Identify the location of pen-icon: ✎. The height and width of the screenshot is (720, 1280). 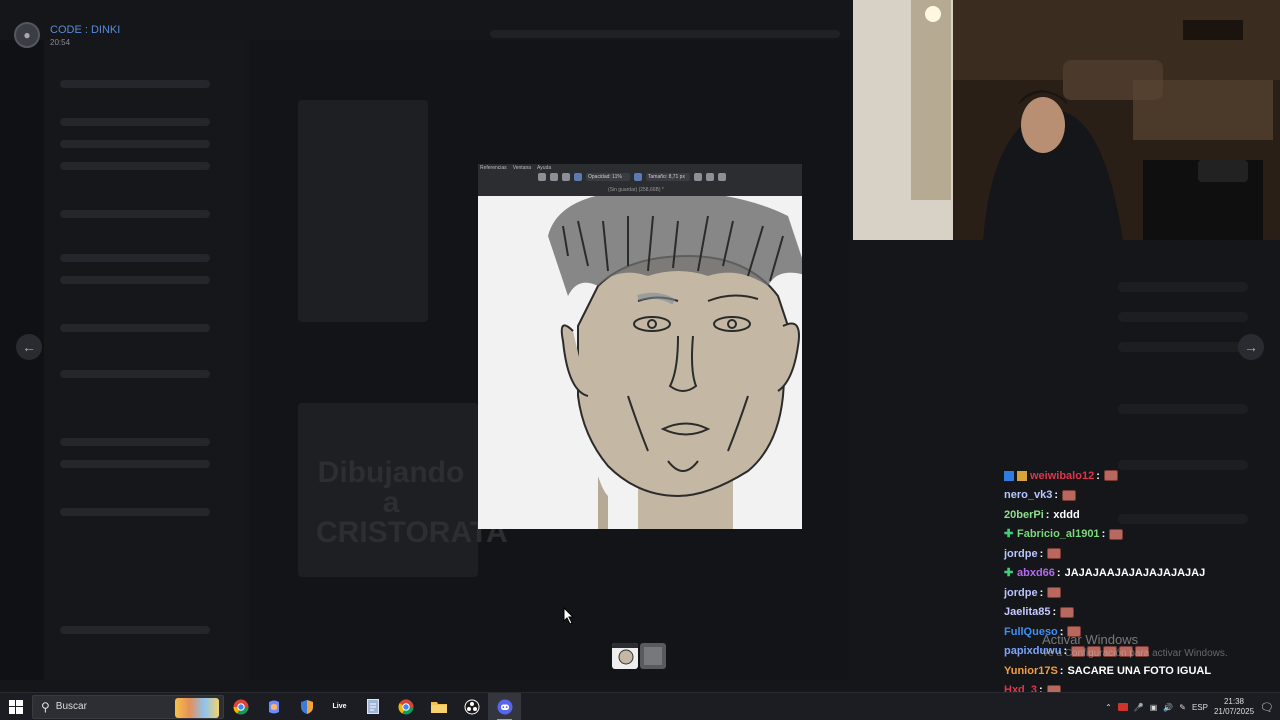
(1182, 707).